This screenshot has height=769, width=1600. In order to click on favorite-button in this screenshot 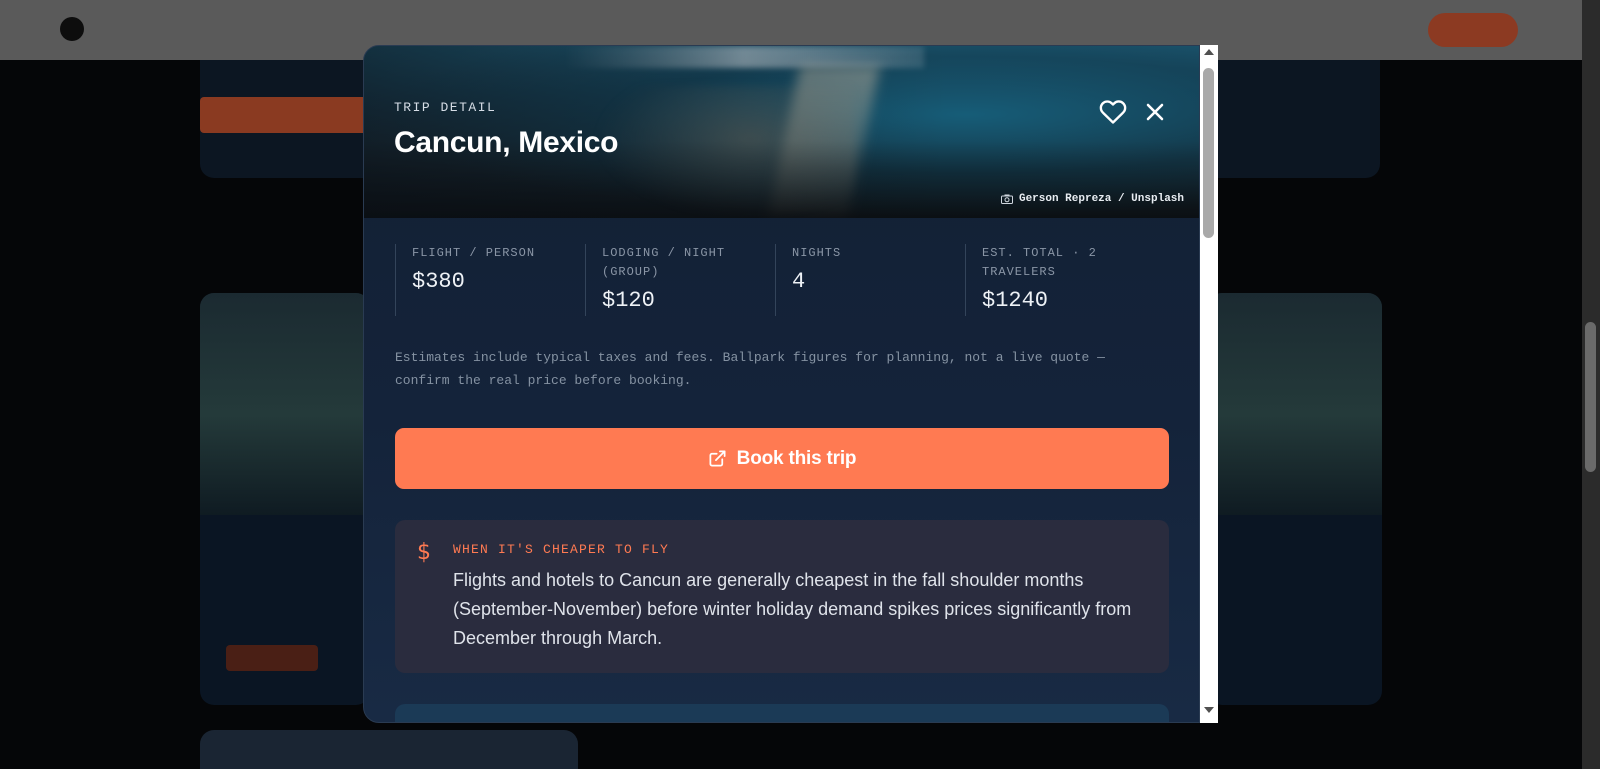, I will do `click(1113, 112)`.